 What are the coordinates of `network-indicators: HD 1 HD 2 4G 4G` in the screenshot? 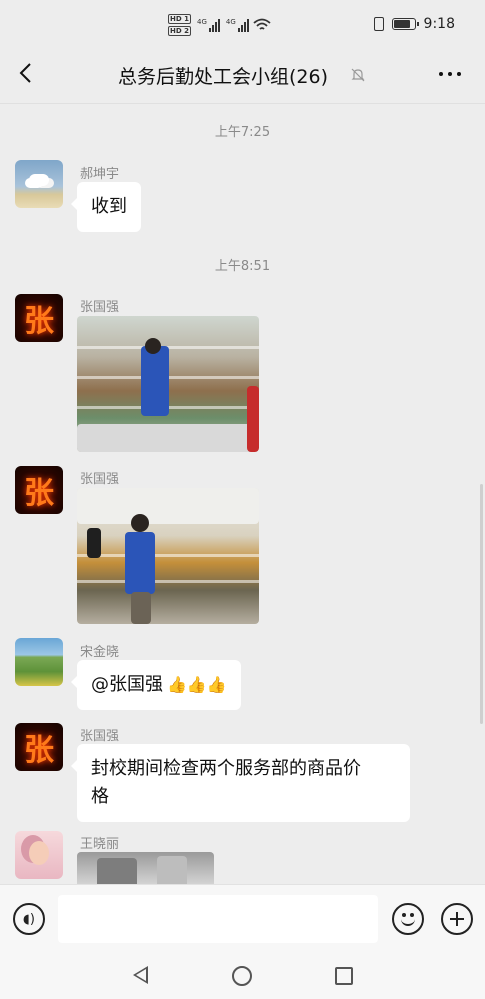 It's located at (219, 25).